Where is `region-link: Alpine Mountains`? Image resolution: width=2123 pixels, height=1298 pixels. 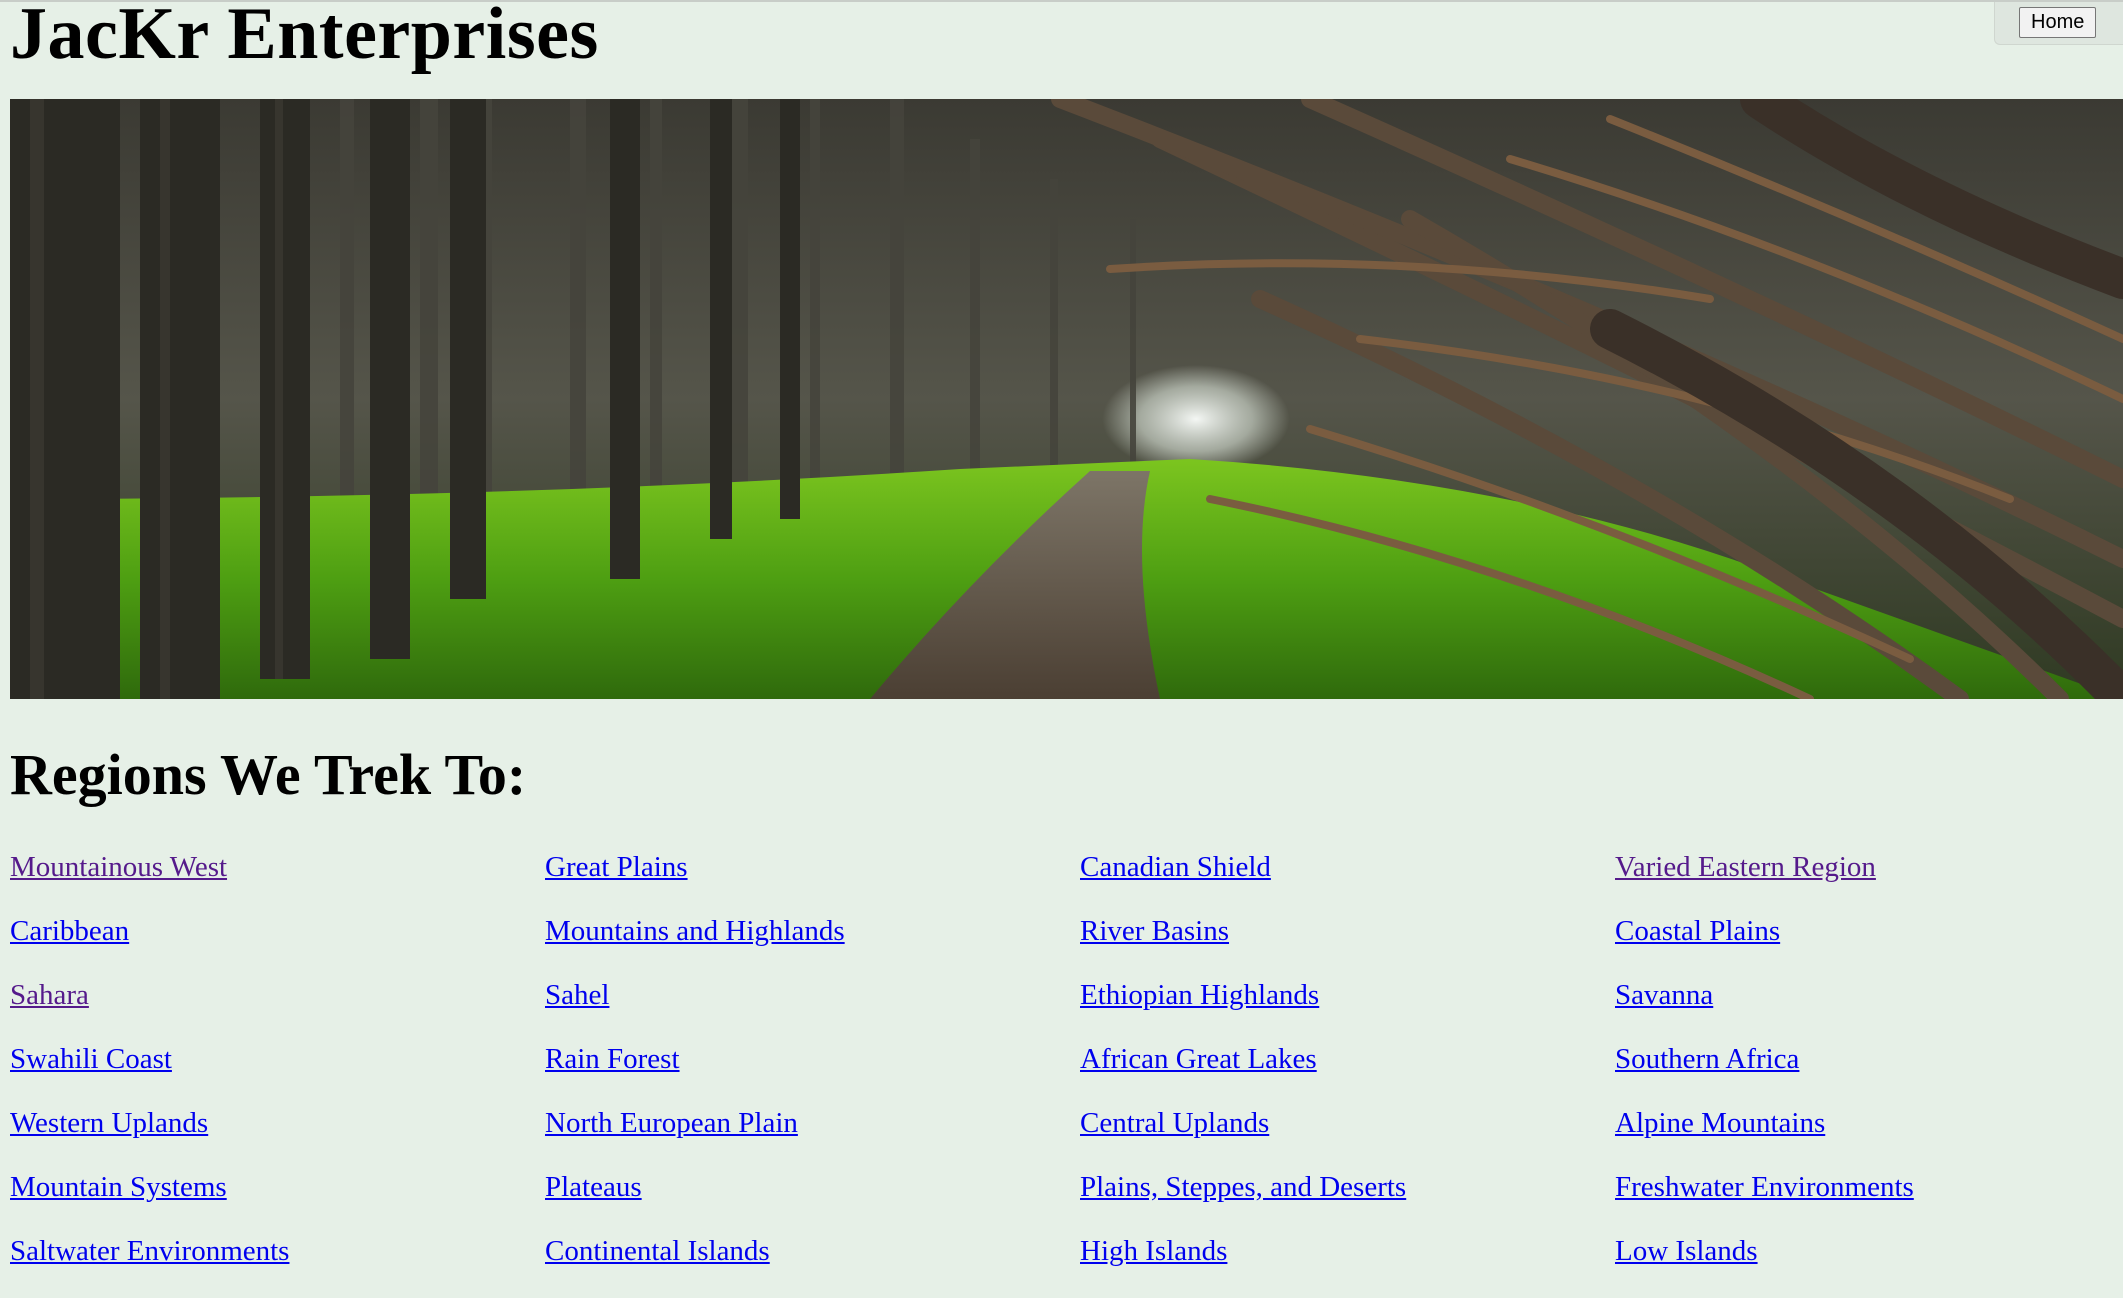
region-link: Alpine Mountains is located at coordinates (1720, 1123).